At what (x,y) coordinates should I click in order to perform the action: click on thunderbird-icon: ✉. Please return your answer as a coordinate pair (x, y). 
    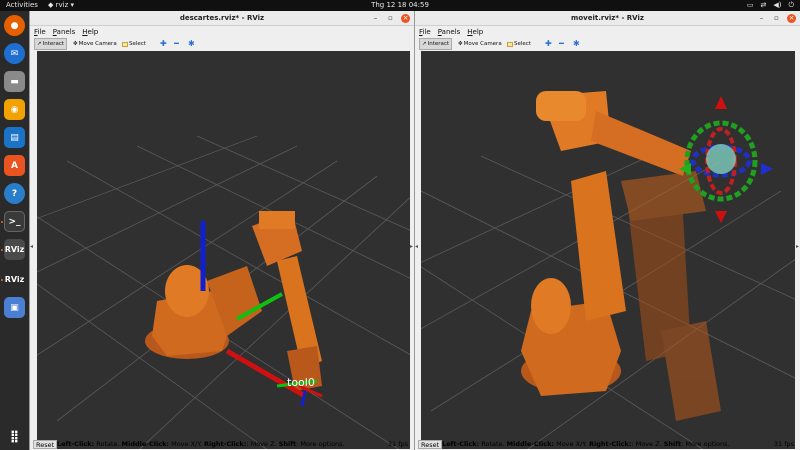
    Looking at the image, I should click on (14, 53).